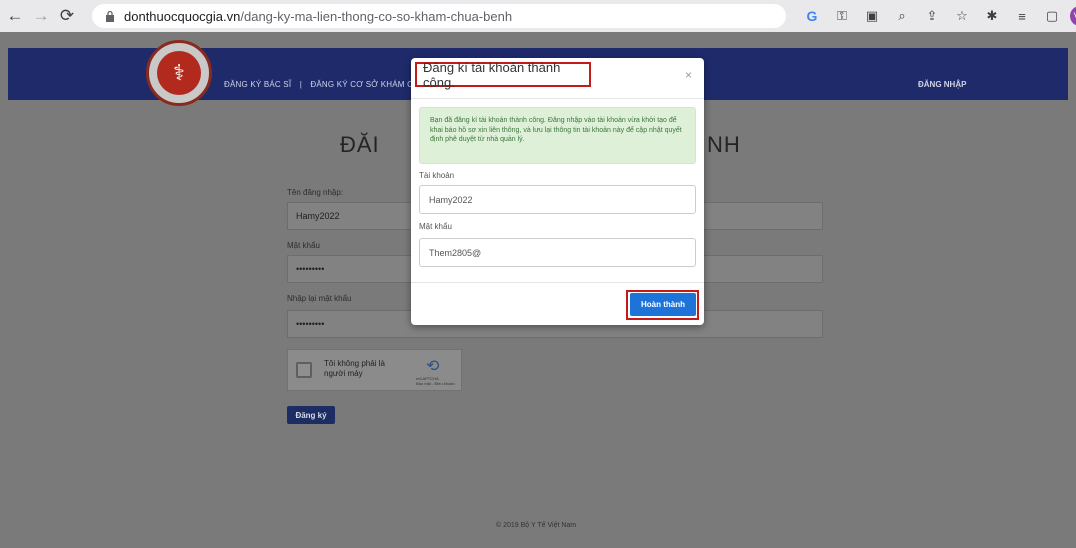 The image size is (1076, 548). What do you see at coordinates (842, 16) in the screenshot?
I see `key-icon: ⚿` at bounding box center [842, 16].